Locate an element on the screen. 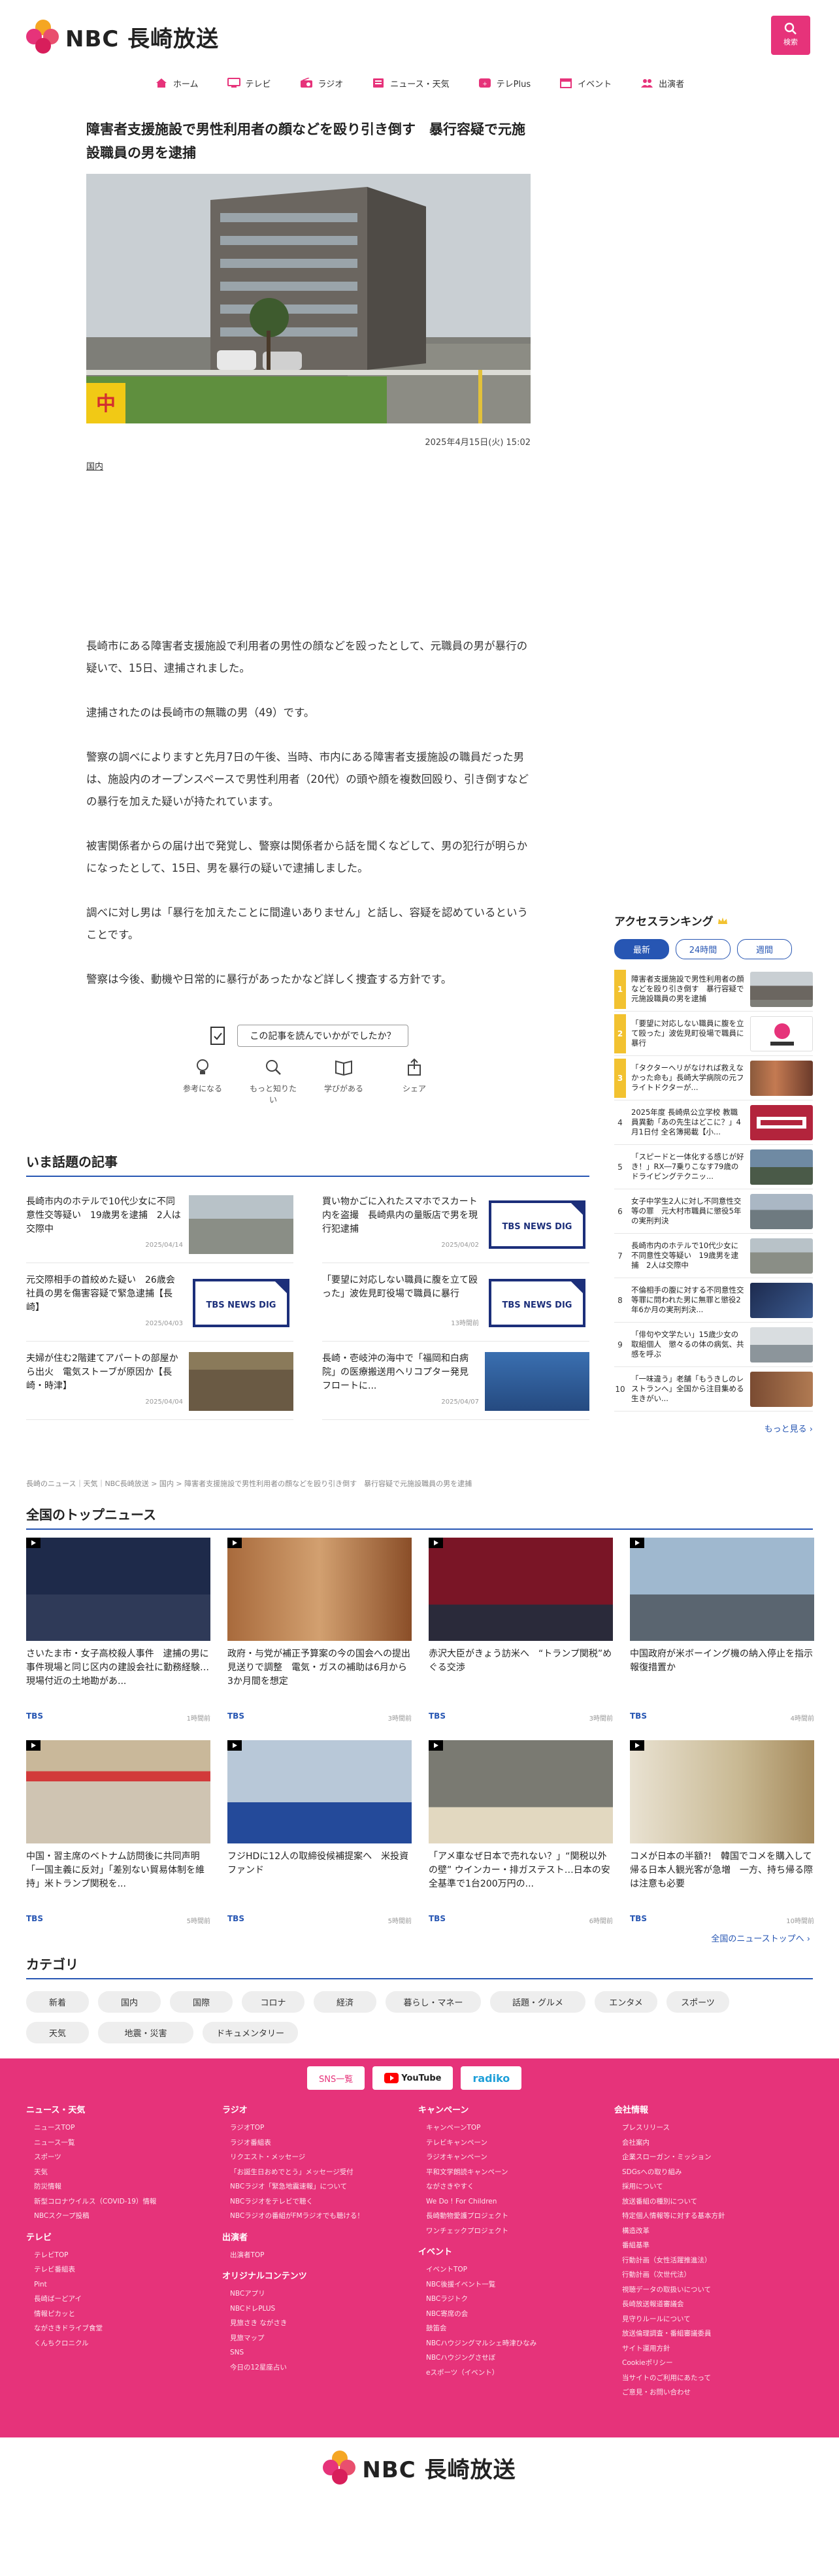 The height and width of the screenshot is (2576, 839). category-pill: 新着 is located at coordinates (57, 2002).